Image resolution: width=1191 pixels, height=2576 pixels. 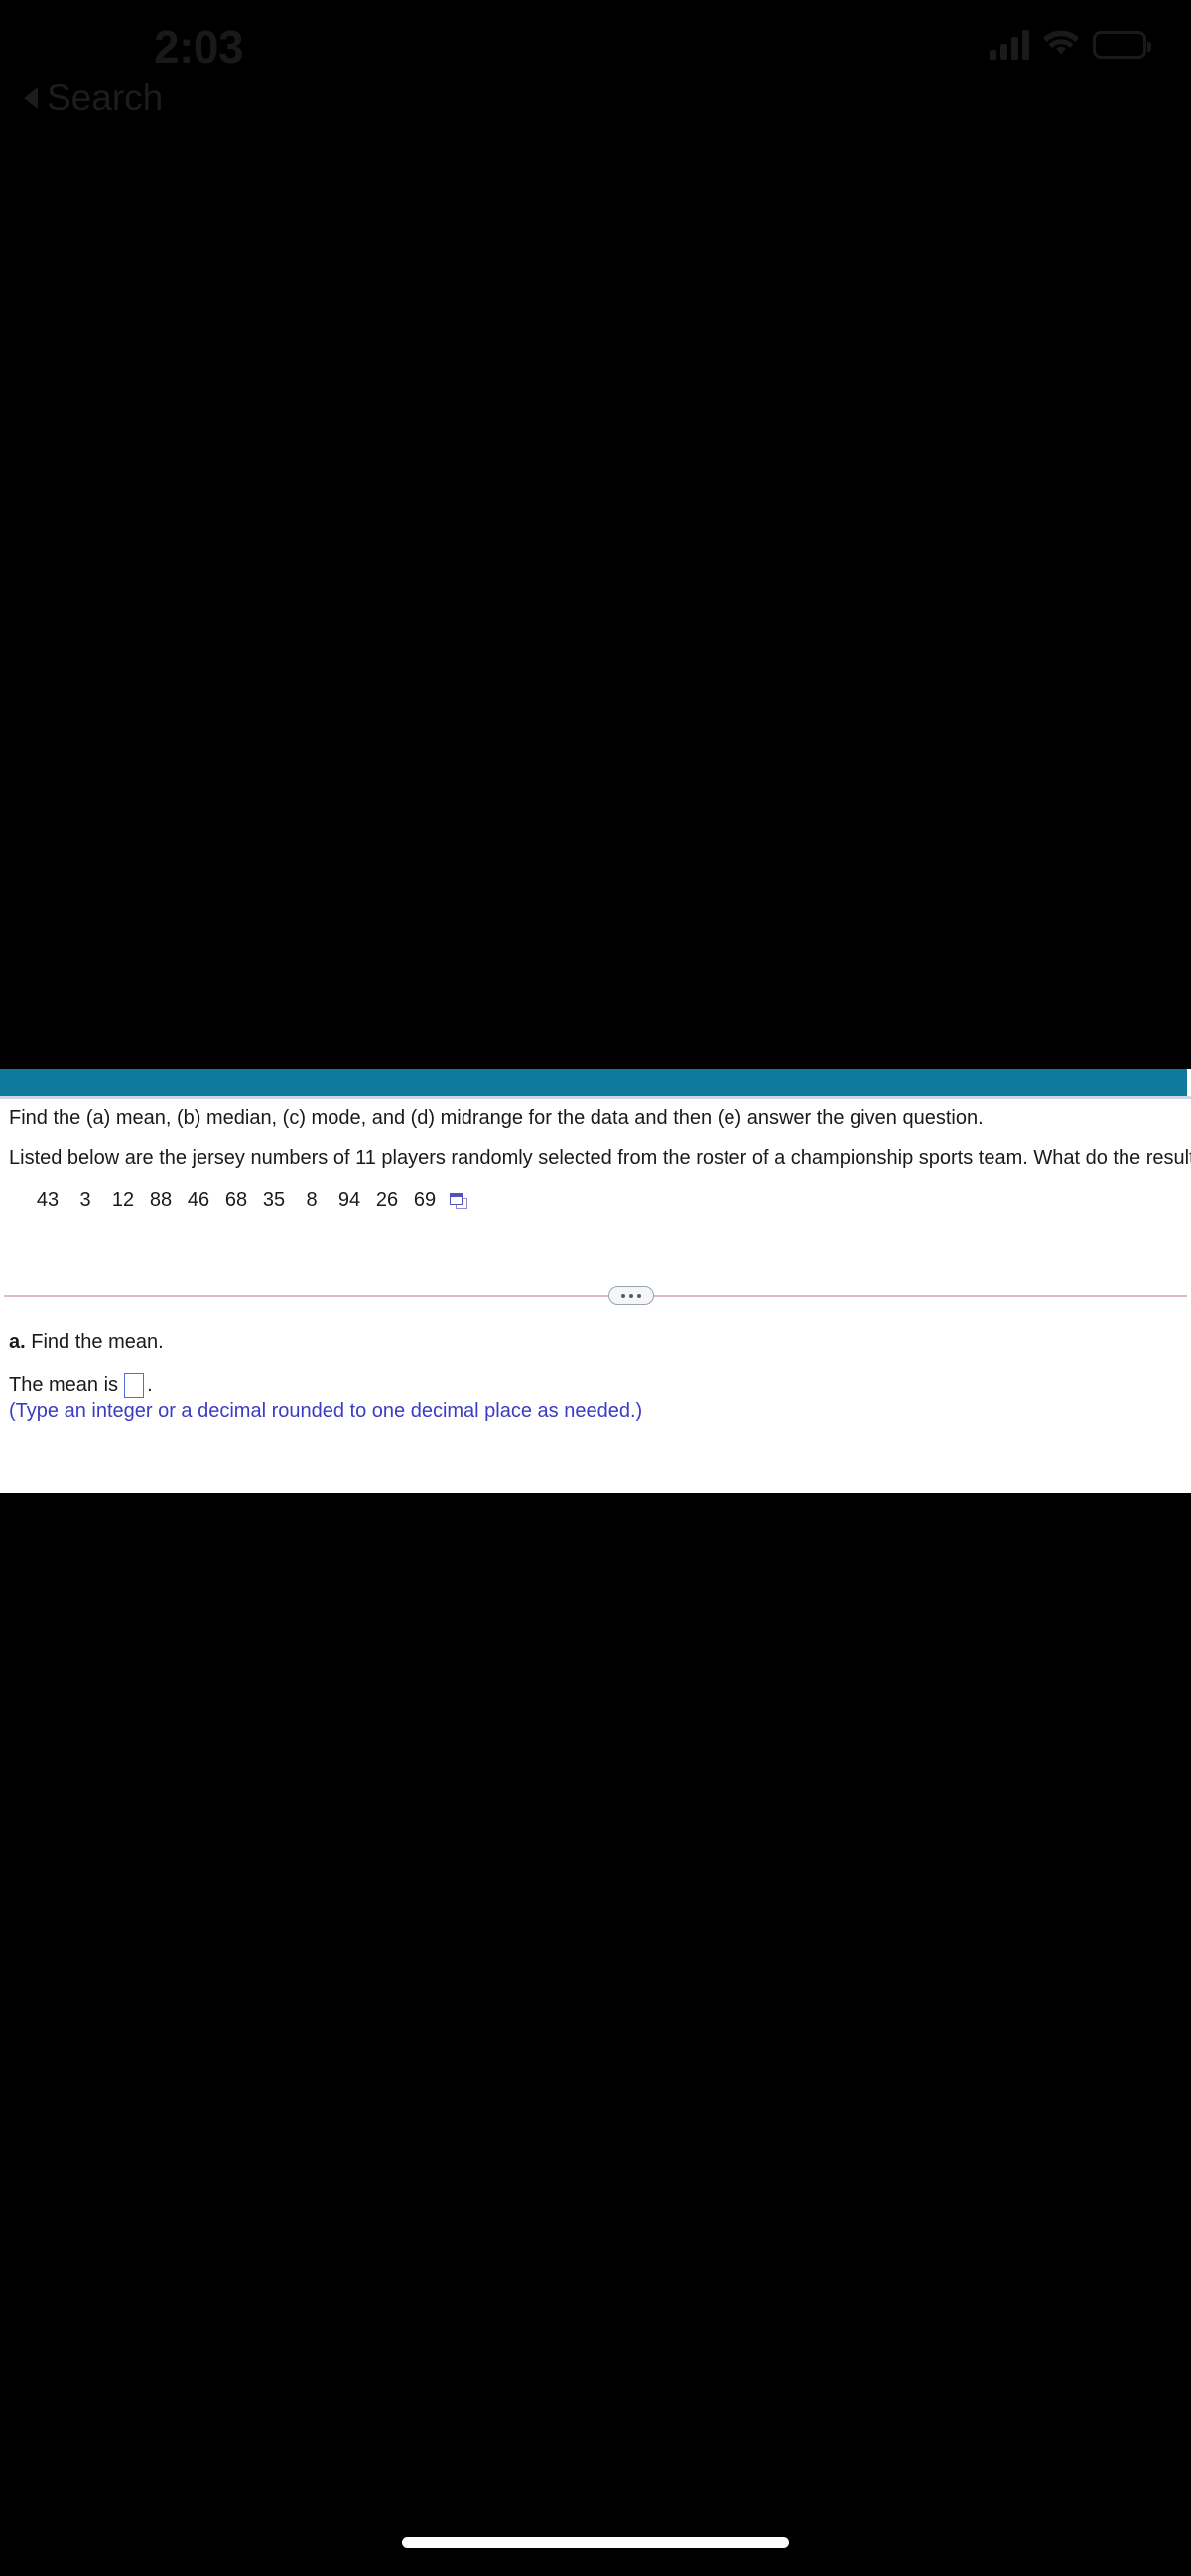 What do you see at coordinates (97, 1342) in the screenshot?
I see `part-a-text: Find the mean.` at bounding box center [97, 1342].